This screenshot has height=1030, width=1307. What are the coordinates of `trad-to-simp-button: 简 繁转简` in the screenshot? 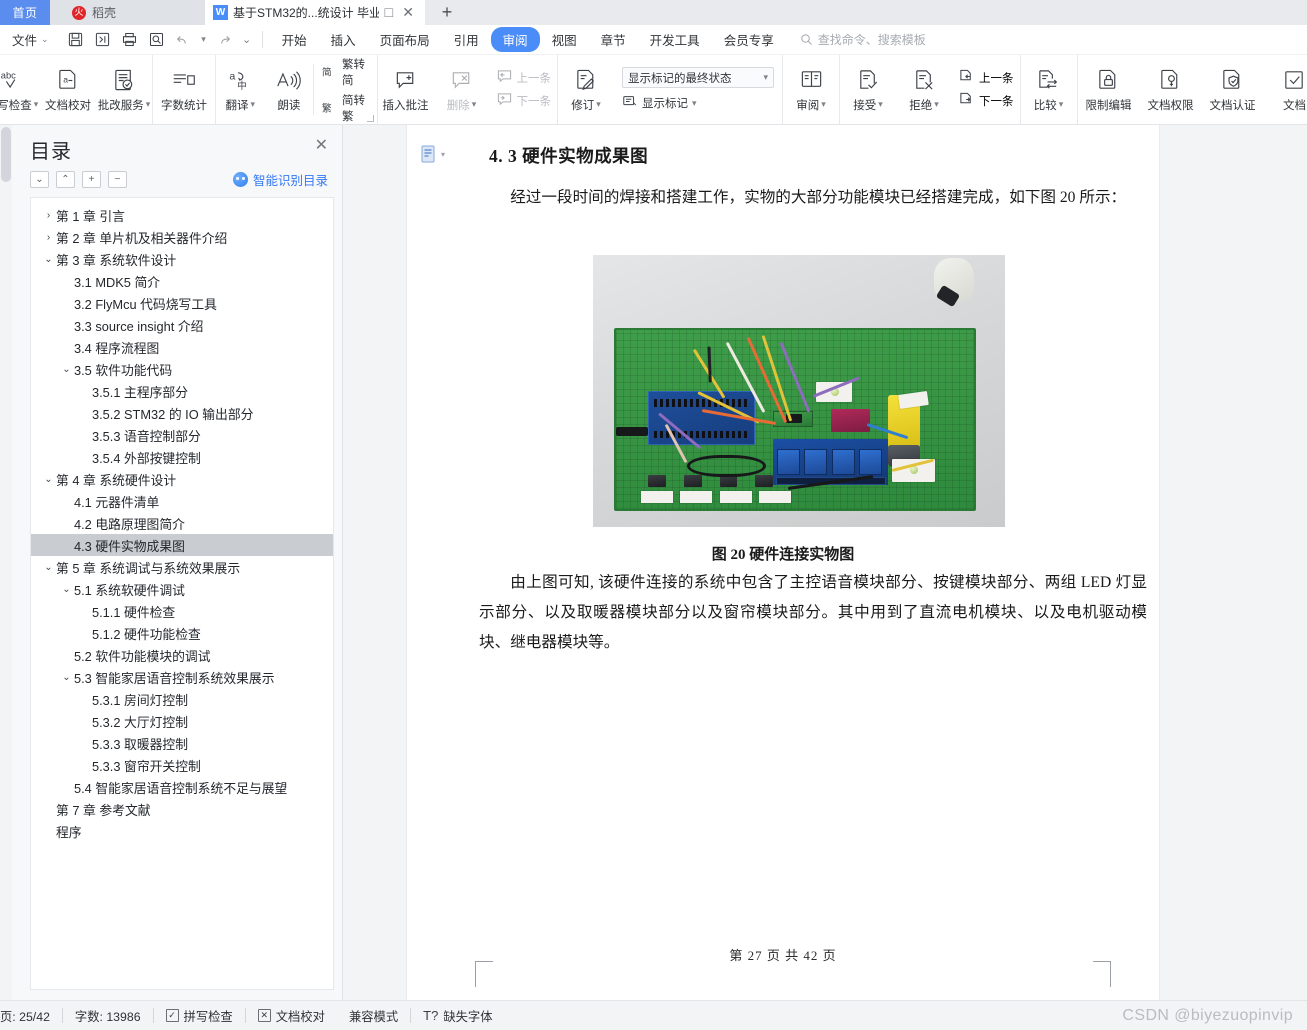 It's located at (345, 72).